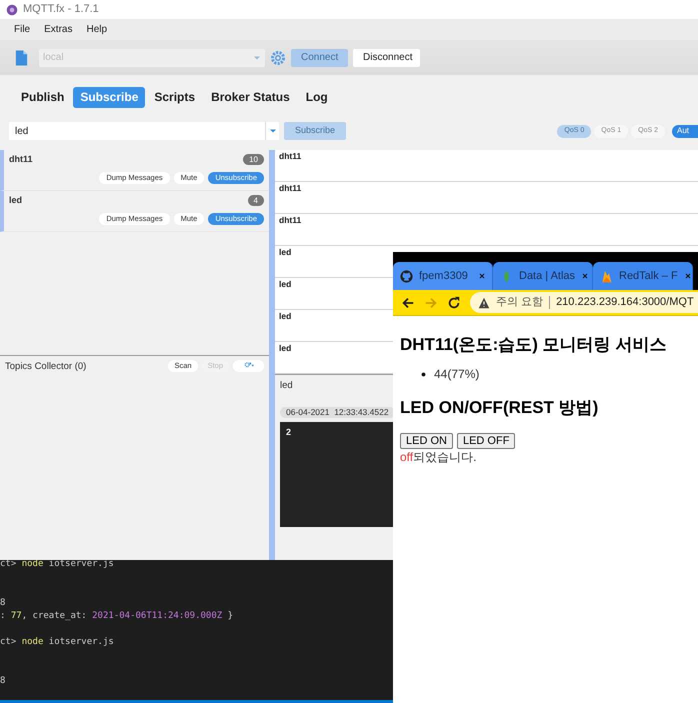 This screenshot has height=703, width=698. What do you see at coordinates (423, 374) in the screenshot?
I see `bullet-icon` at bounding box center [423, 374].